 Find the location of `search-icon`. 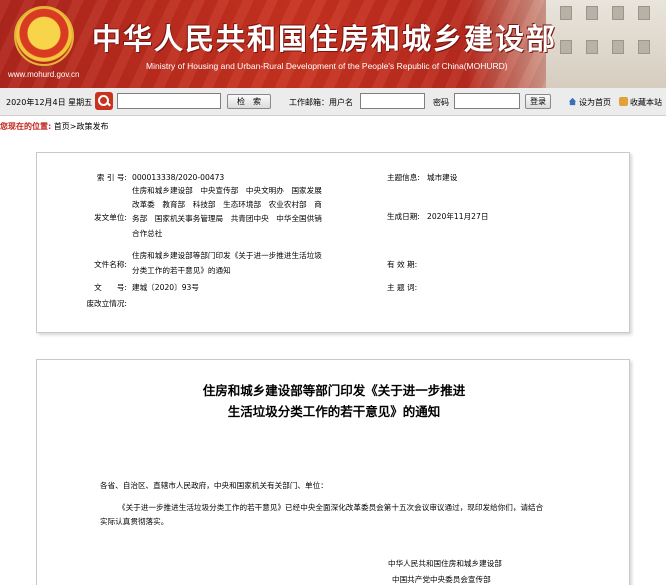

search-icon is located at coordinates (104, 101).